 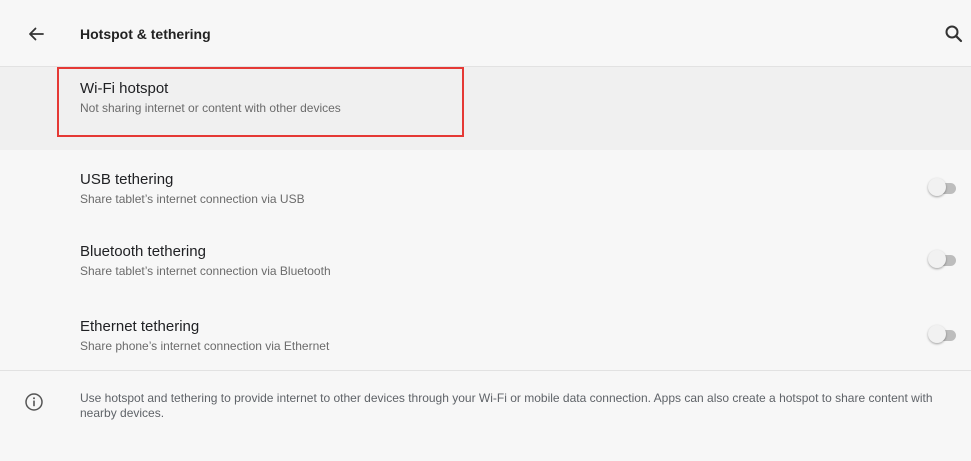 What do you see at coordinates (140, 326) in the screenshot?
I see `ethernet-tethering-title: Ethernet tethering` at bounding box center [140, 326].